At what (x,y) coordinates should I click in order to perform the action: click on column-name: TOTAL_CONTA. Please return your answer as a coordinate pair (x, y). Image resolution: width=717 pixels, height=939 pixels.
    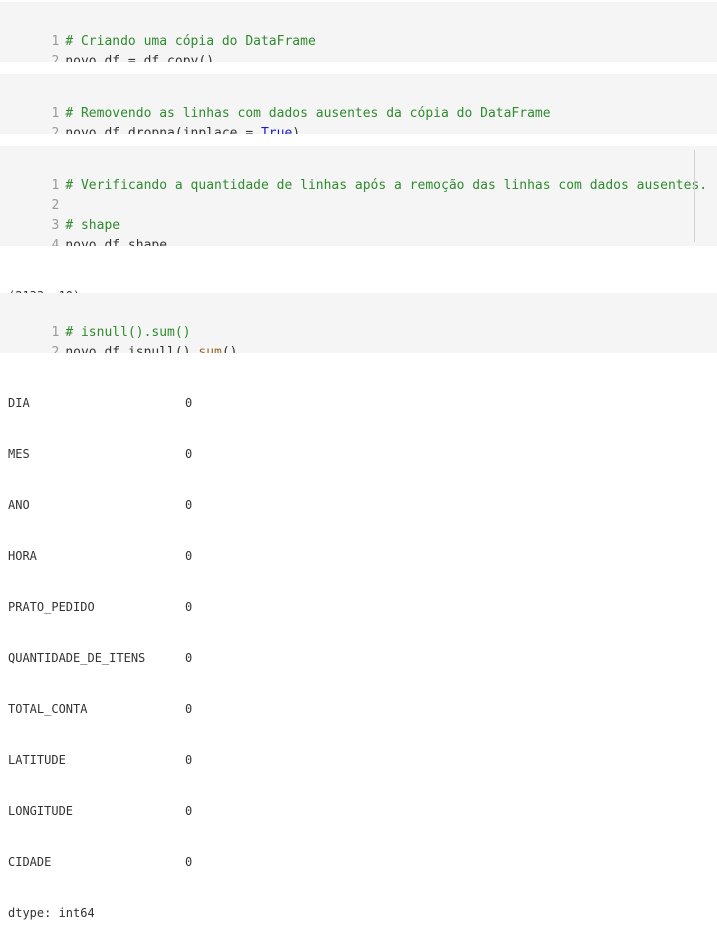
    Looking at the image, I should click on (48, 709).